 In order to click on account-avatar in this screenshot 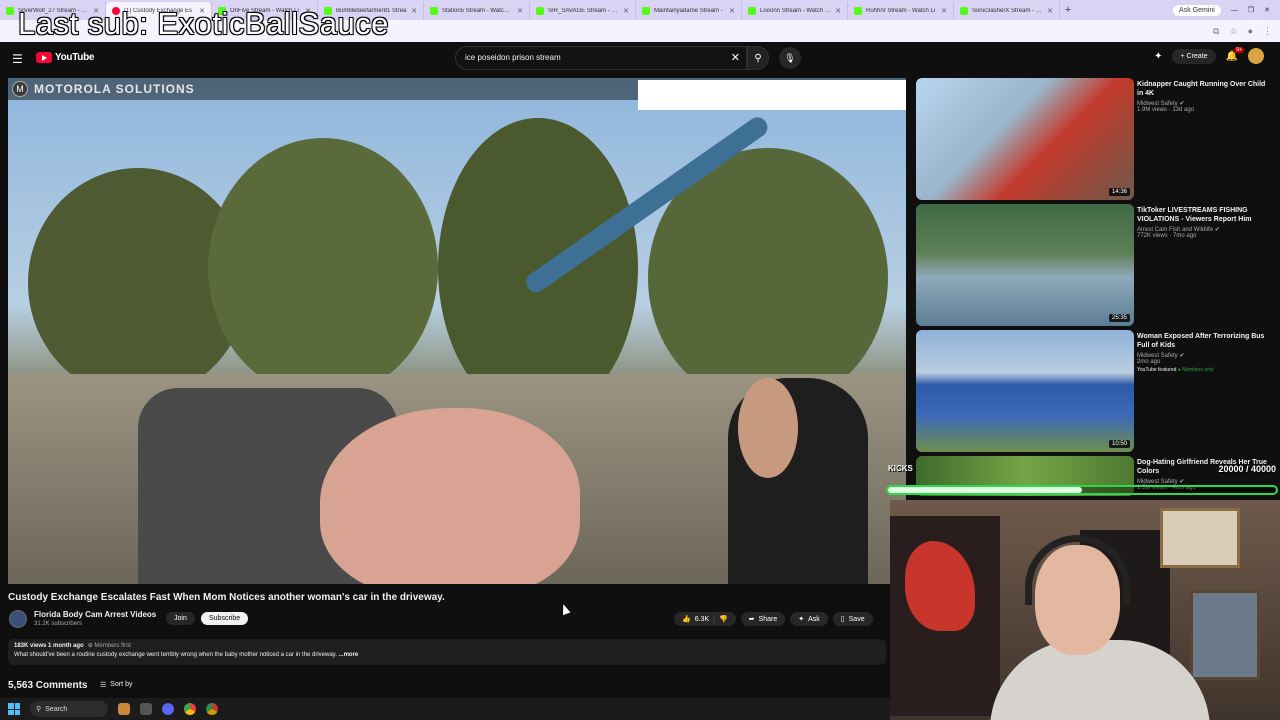, I will do `click(1256, 56)`.